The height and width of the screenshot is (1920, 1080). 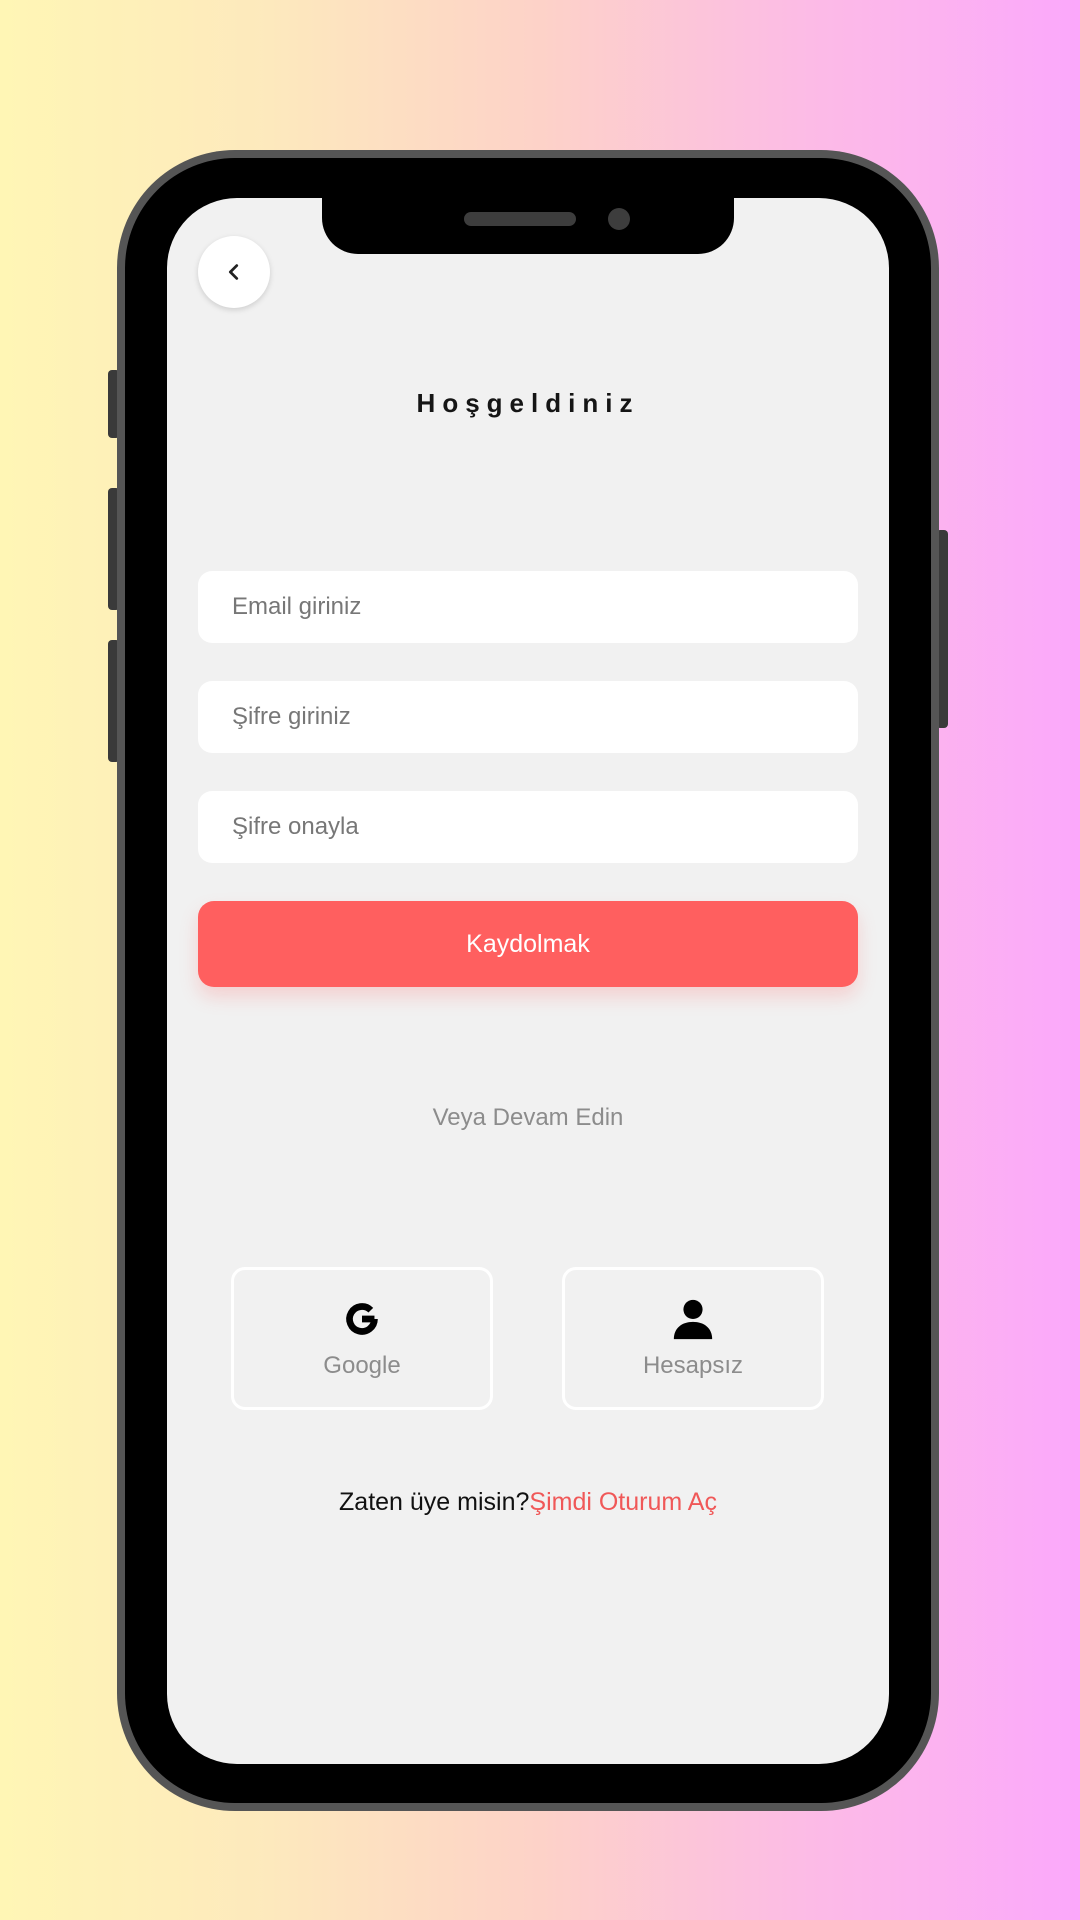 I want to click on chevron-left-icon, so click(x=233, y=272).